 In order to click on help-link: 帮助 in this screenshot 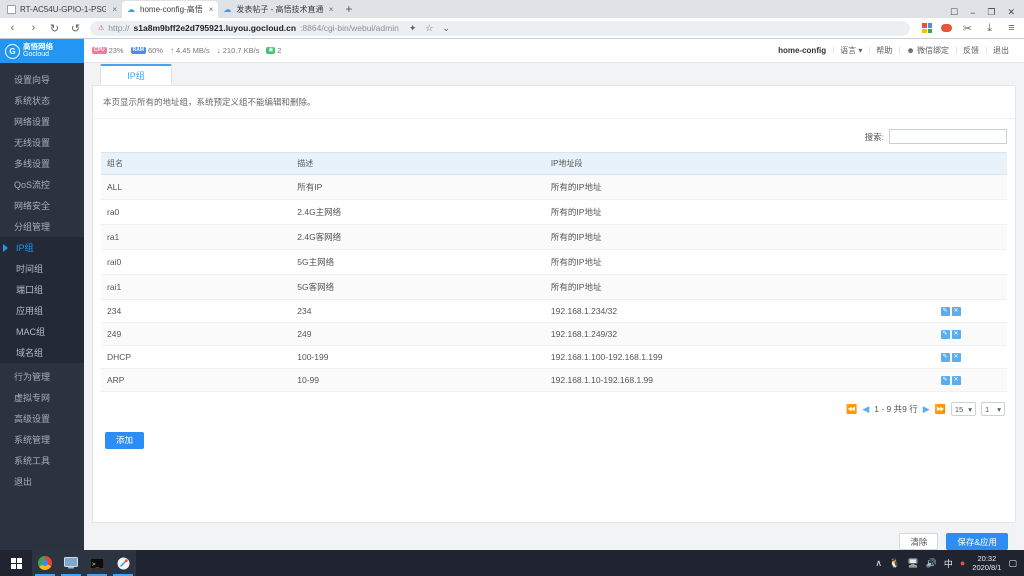, I will do `click(884, 50)`.